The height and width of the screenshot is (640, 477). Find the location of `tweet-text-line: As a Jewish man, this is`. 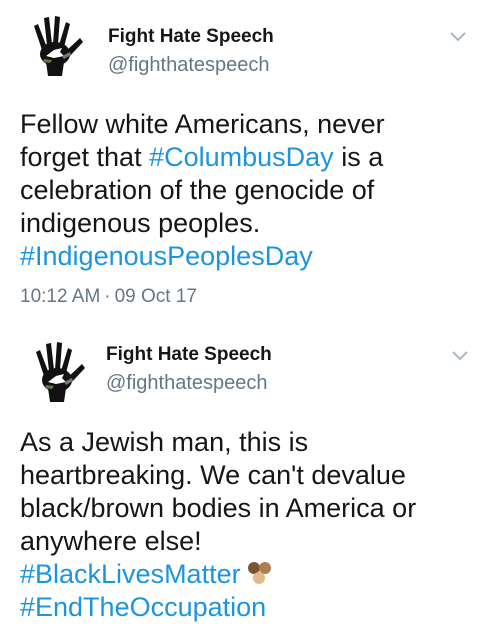

tweet-text-line: As a Jewish man, this is is located at coordinates (245, 442).